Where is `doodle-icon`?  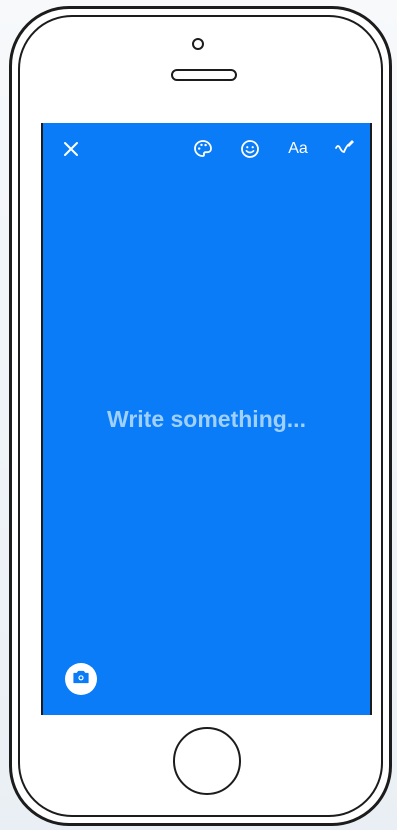
doodle-icon is located at coordinates (344, 149).